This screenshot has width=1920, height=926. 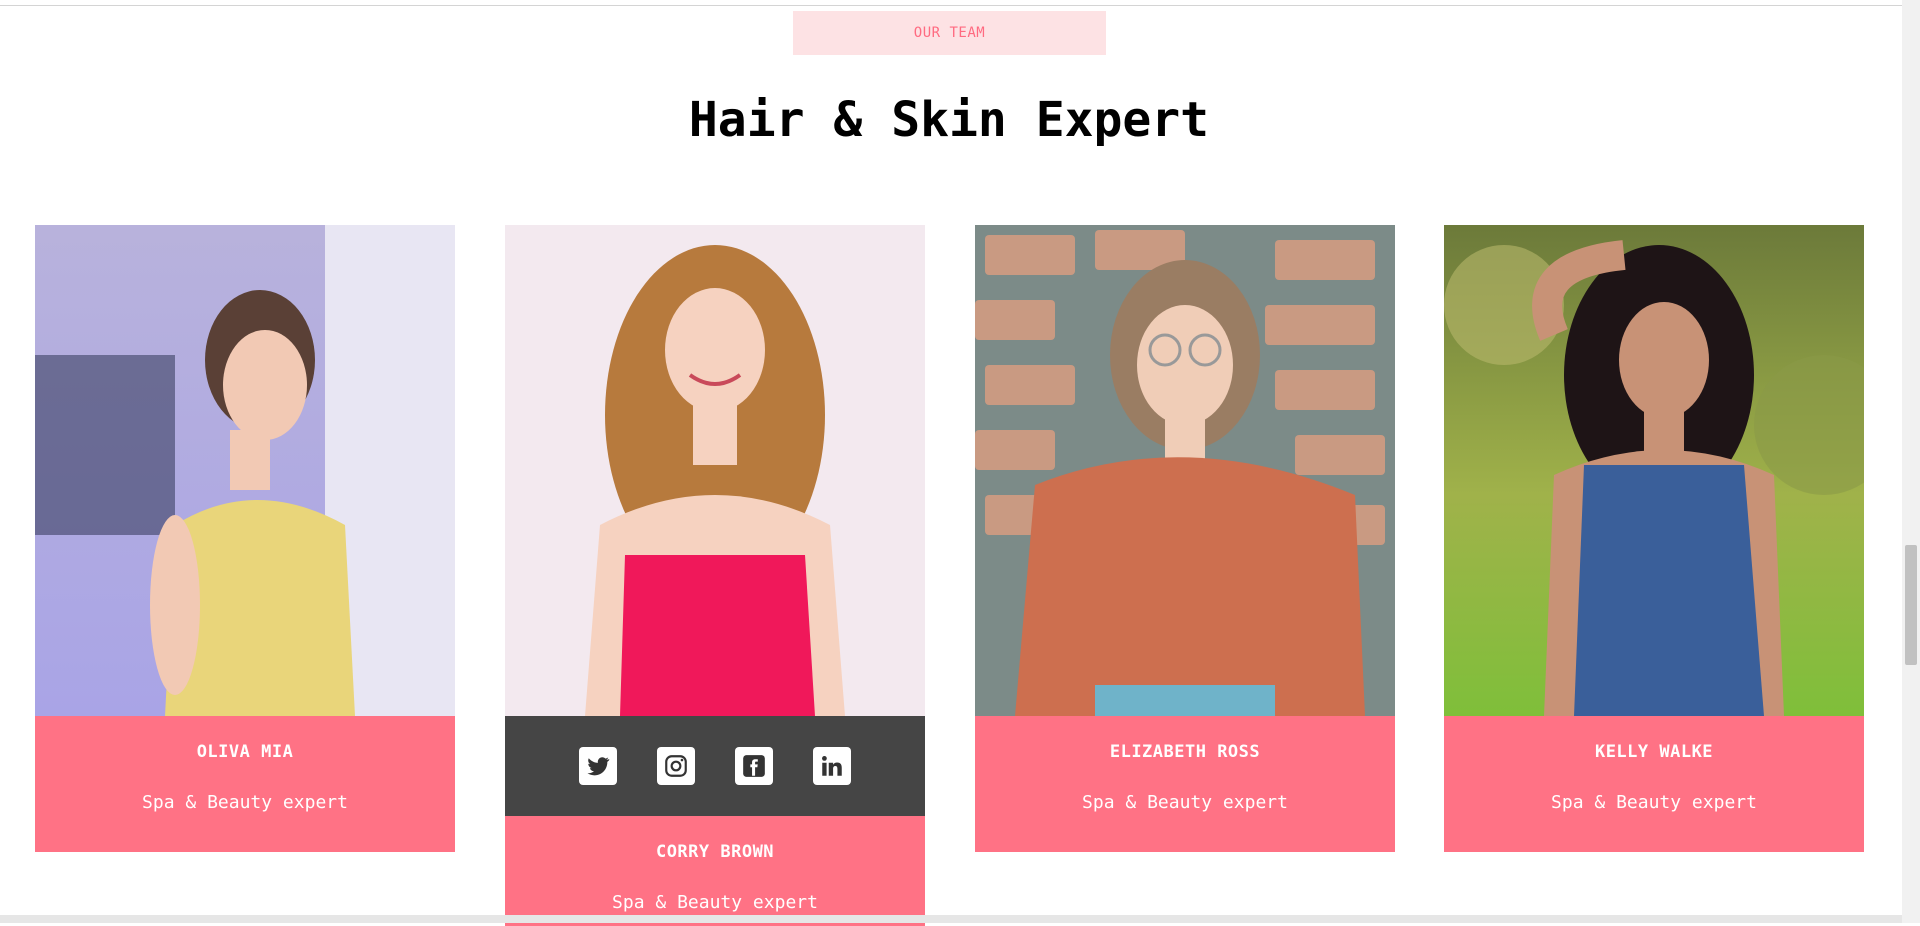 I want to click on member-name: KELLY WALKE, so click(x=1654, y=752).